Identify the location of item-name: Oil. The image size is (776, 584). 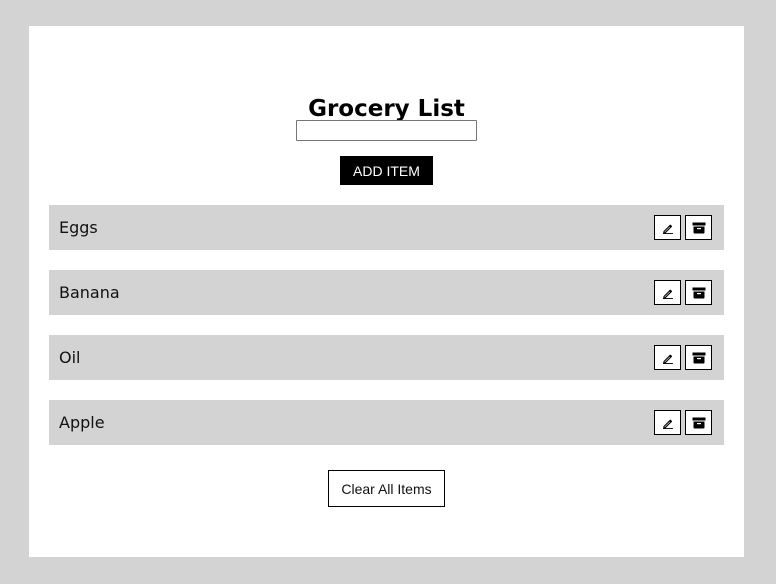
(70, 357).